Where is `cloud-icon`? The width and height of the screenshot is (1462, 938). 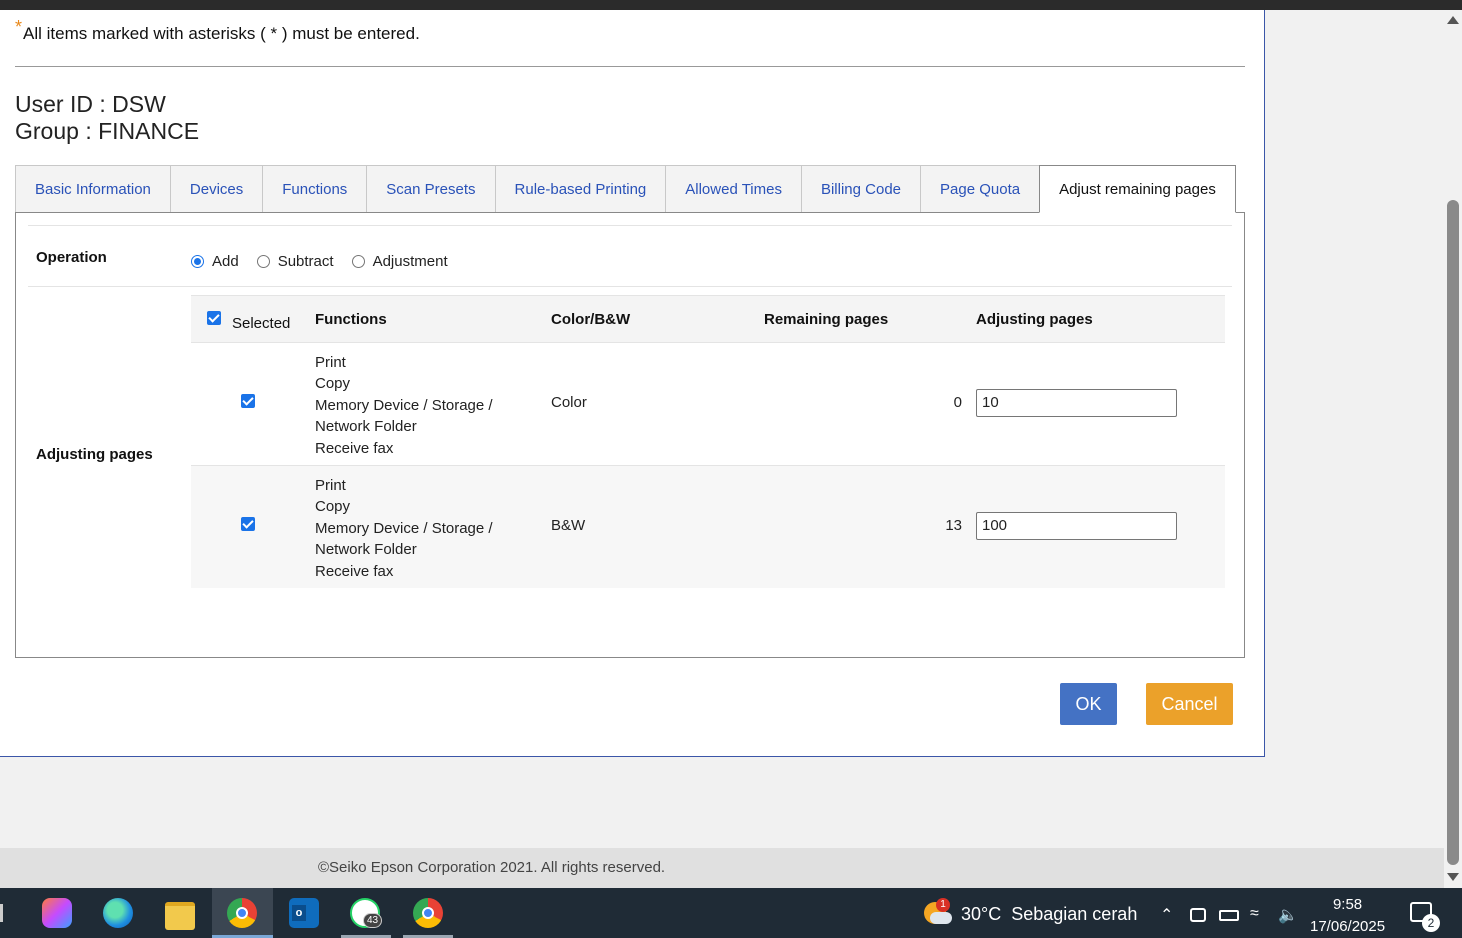 cloud-icon is located at coordinates (941, 918).